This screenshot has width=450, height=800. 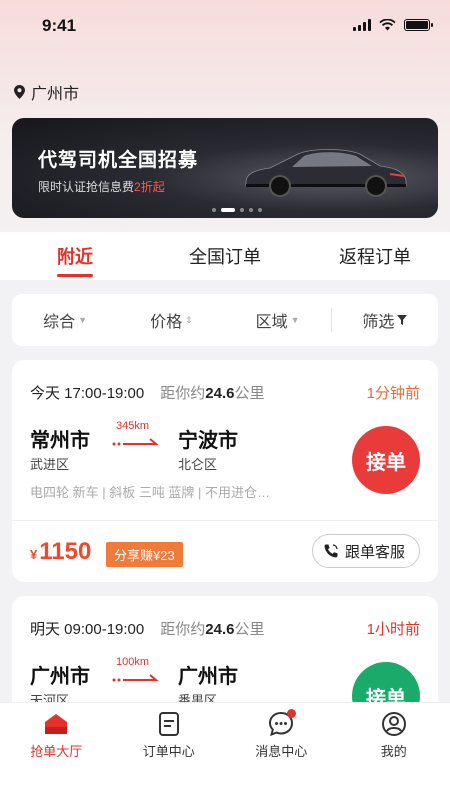 I want to click on filter-screen-label: 筛选, so click(x=378, y=322).